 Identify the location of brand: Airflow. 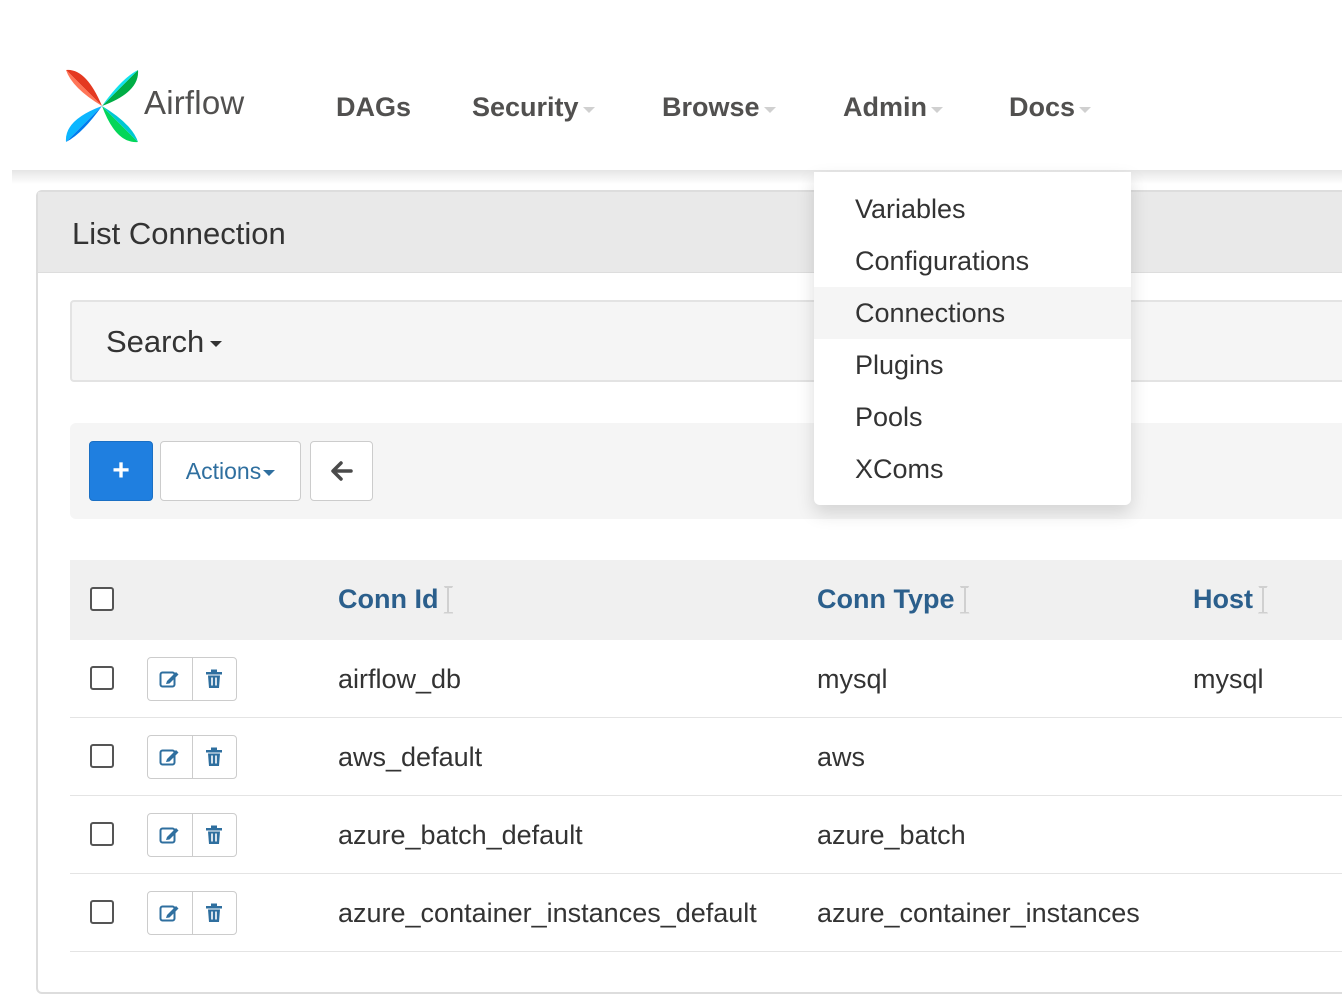
(154, 106).